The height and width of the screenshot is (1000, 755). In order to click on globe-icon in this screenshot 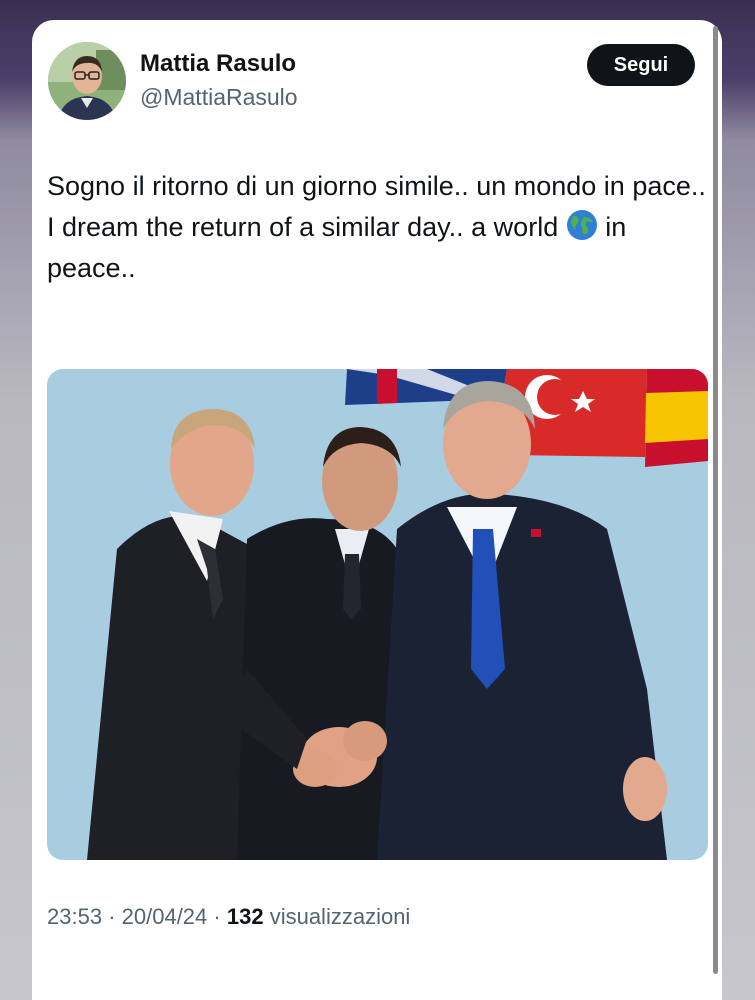, I will do `click(581, 225)`.